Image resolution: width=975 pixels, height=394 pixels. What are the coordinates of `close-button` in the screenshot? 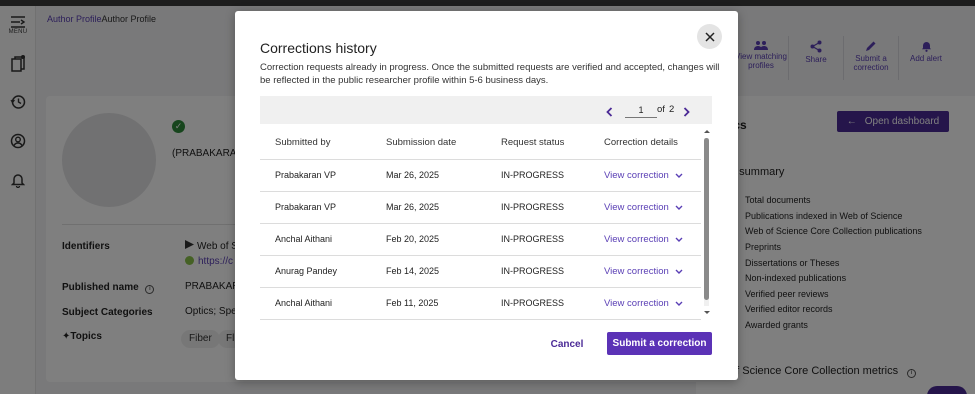 It's located at (709, 36).